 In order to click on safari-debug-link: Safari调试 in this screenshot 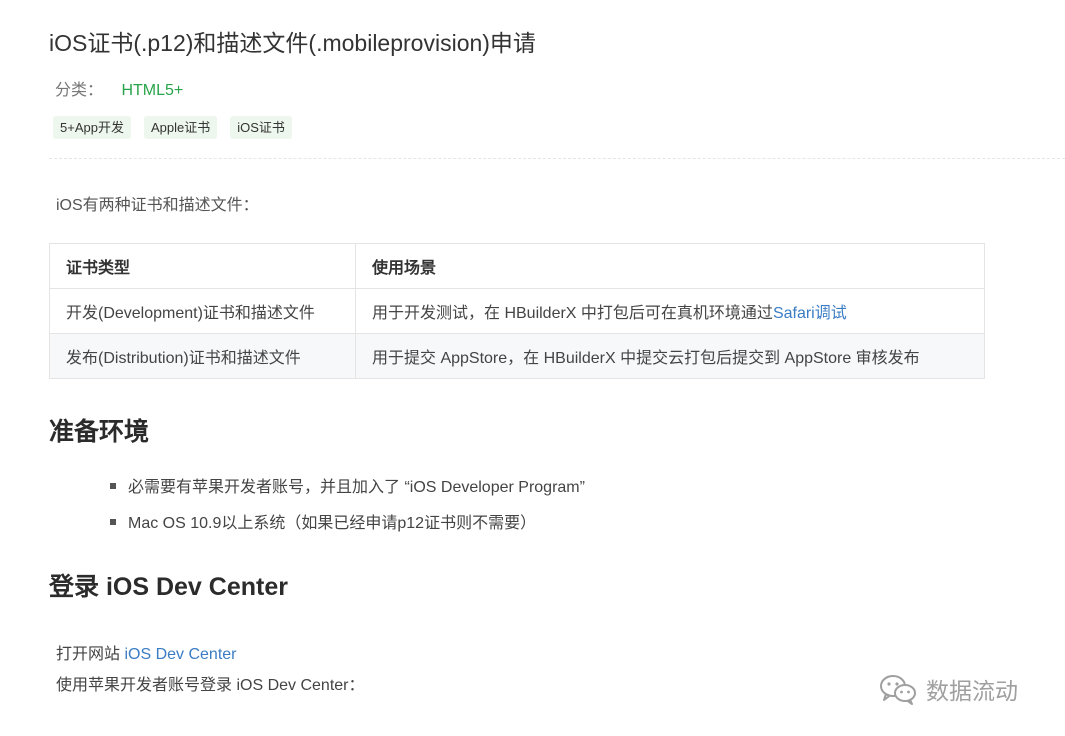, I will do `click(810, 313)`.